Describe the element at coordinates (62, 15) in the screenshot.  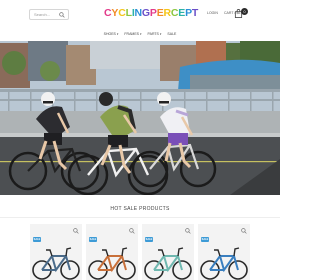
I see `search-icon` at that location.